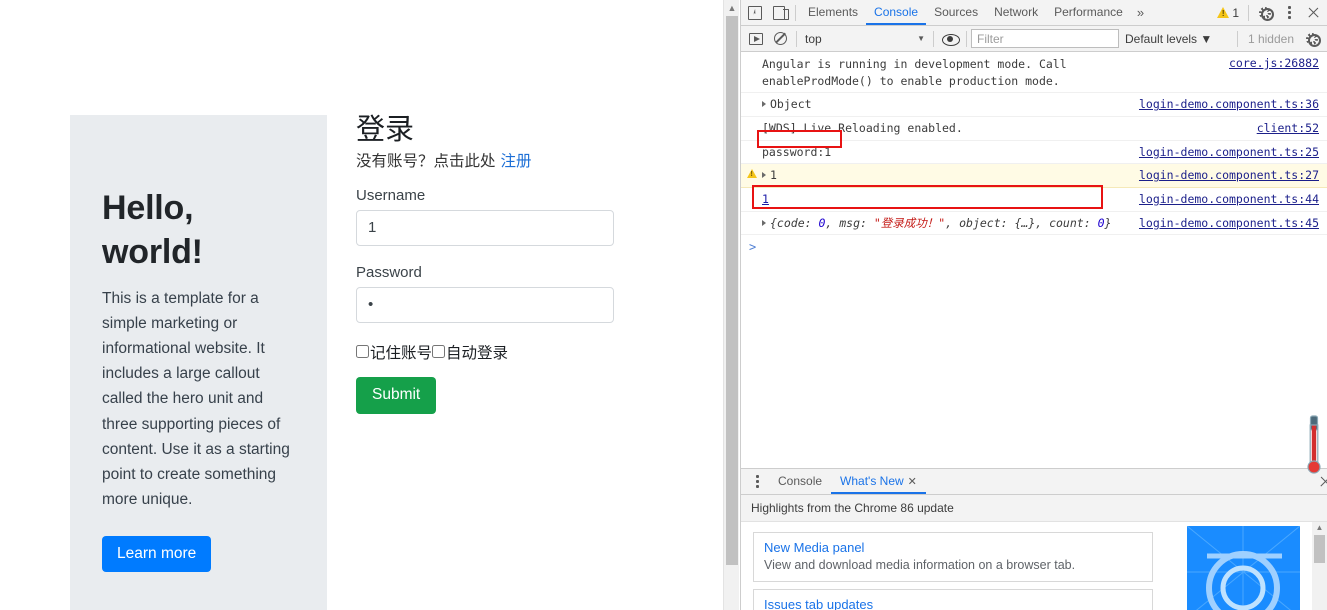  What do you see at coordinates (401, 352) in the screenshot?
I see `remember-account-label: 记住账号` at bounding box center [401, 352].